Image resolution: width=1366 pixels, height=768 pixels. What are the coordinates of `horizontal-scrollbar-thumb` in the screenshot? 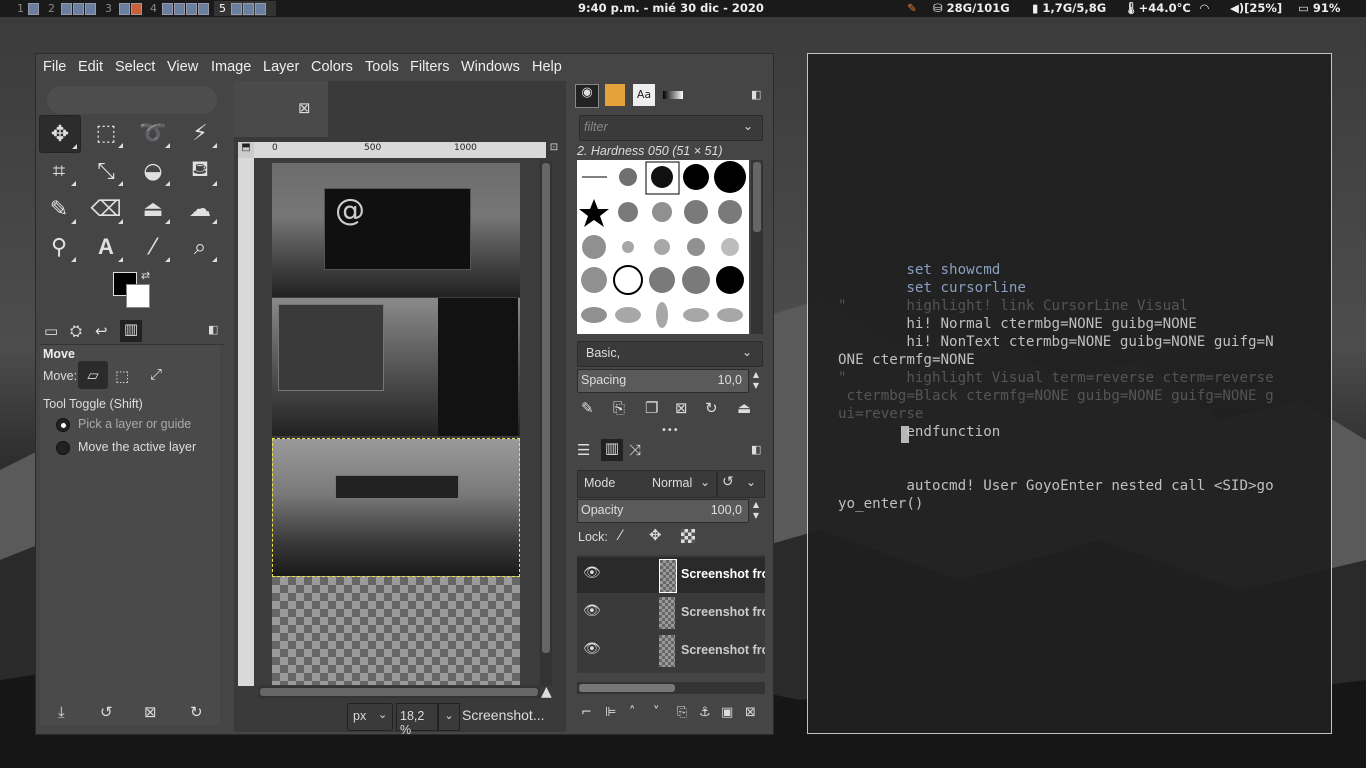 It's located at (399, 692).